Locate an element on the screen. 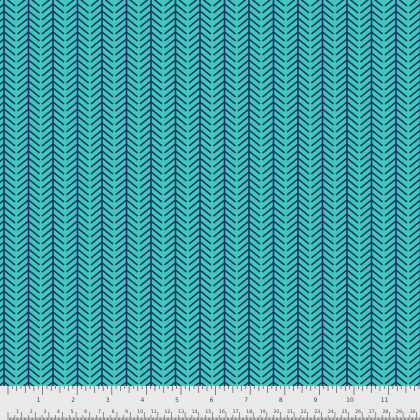 Image resolution: width=420 pixels, height=420 pixels. ruler-cm-label: 21 is located at coordinates (290, 412).